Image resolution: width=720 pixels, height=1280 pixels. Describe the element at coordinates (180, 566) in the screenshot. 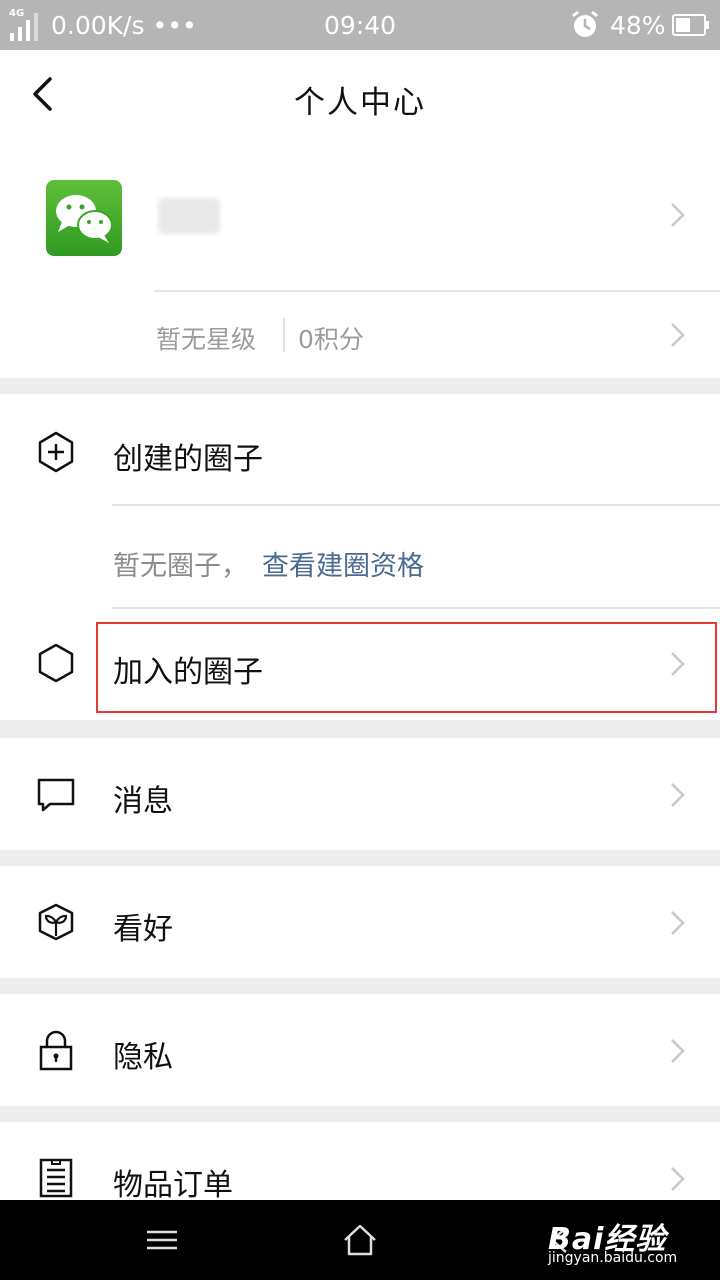

I see `no-circles-text: 暂无圈子，` at that location.